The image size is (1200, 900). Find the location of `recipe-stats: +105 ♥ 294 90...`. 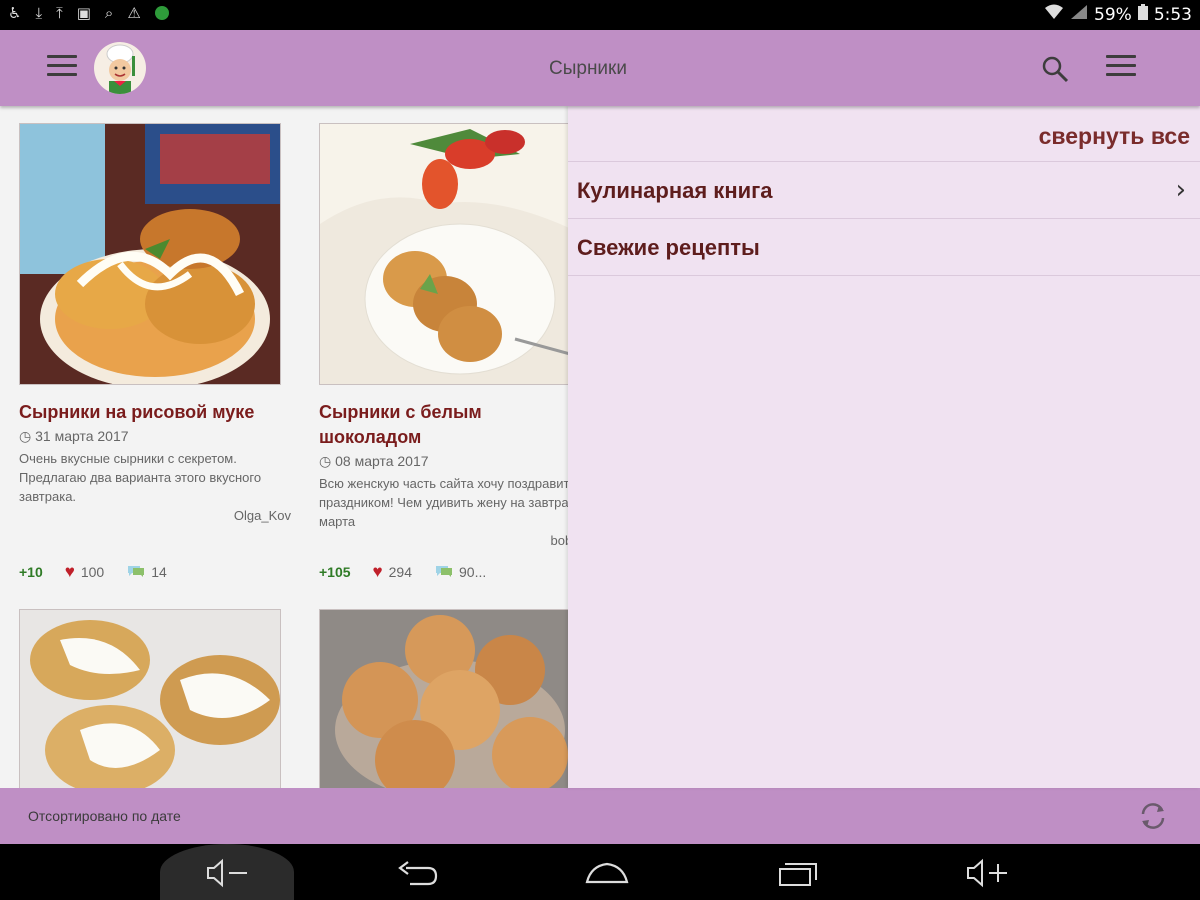

recipe-stats: +105 ♥ 294 90... is located at coordinates (413, 572).